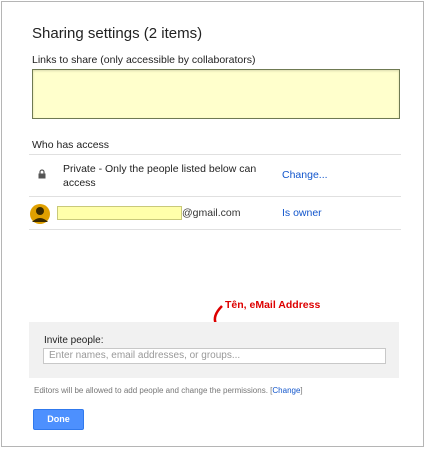  What do you see at coordinates (40, 214) in the screenshot?
I see `user-avatar-icon` at bounding box center [40, 214].